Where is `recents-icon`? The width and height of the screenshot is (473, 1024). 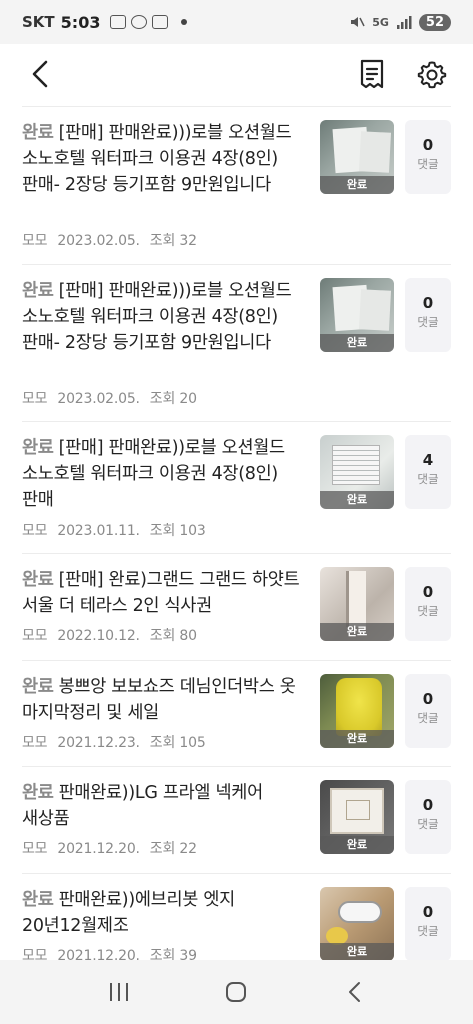
recents-icon is located at coordinates (118, 992).